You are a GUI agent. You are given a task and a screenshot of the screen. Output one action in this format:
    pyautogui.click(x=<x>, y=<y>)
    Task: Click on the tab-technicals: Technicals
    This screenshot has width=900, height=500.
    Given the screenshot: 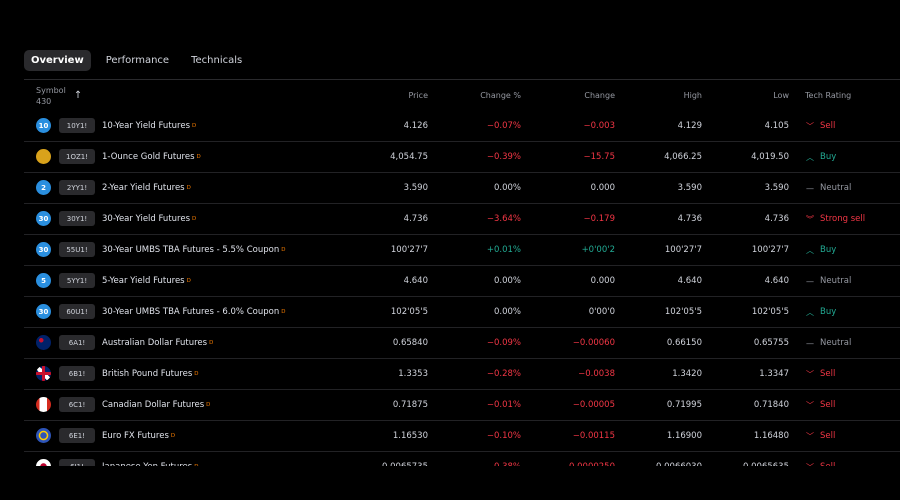 What is the action you would take?
    pyautogui.click(x=216, y=60)
    